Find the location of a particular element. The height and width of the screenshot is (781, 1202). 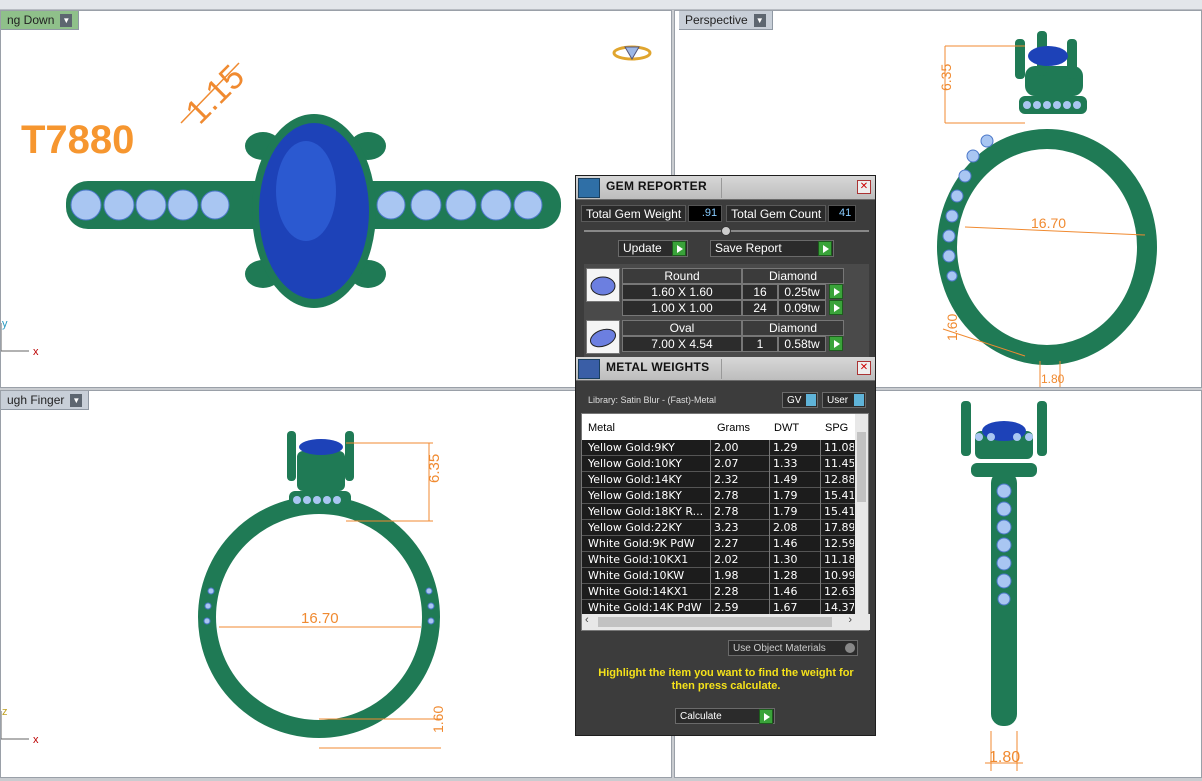

horizontal-scrollbar: ‹ › is located at coordinates (726, 622).